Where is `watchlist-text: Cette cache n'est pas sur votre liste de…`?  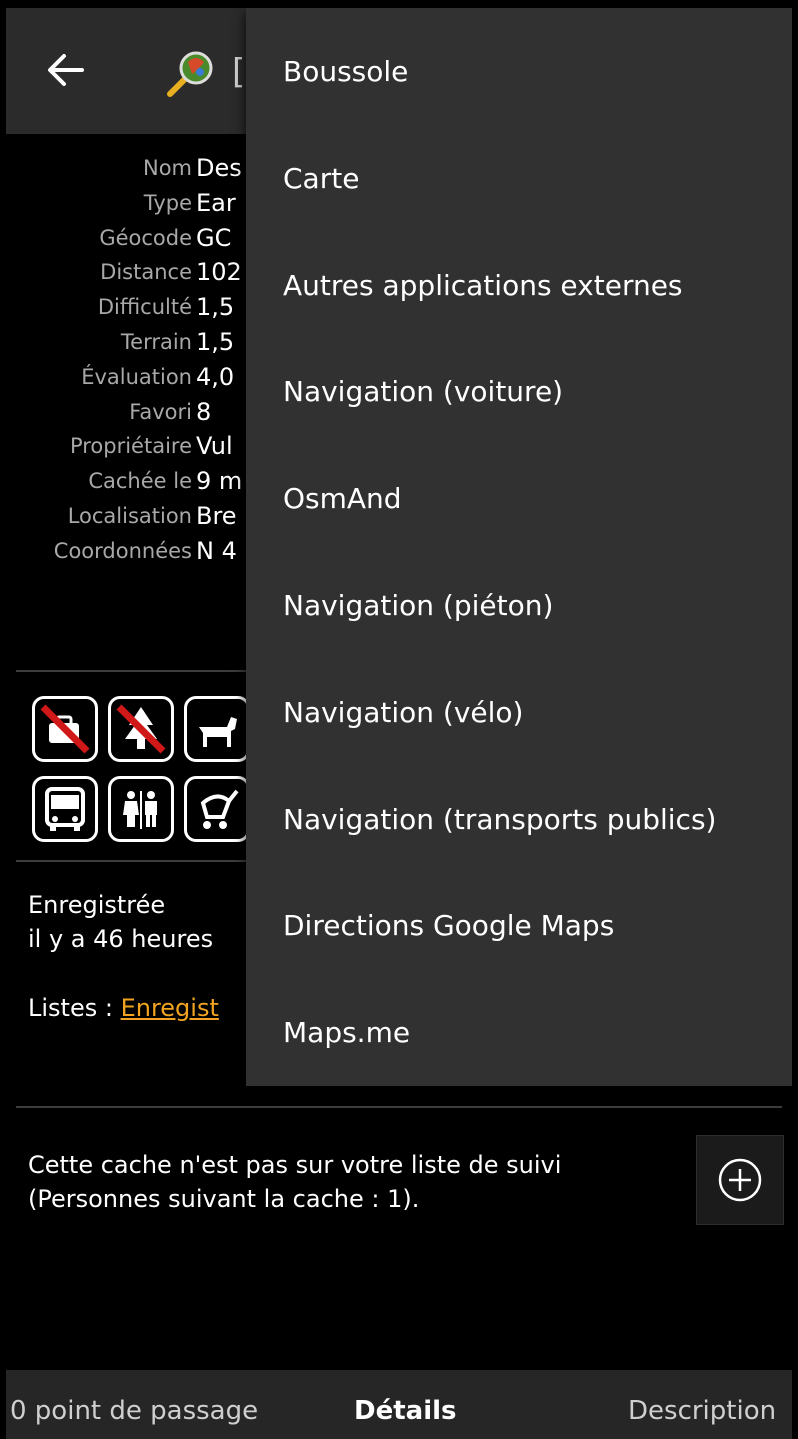 watchlist-text: Cette cache n'est pas sur votre liste de… is located at coordinates (295, 1165).